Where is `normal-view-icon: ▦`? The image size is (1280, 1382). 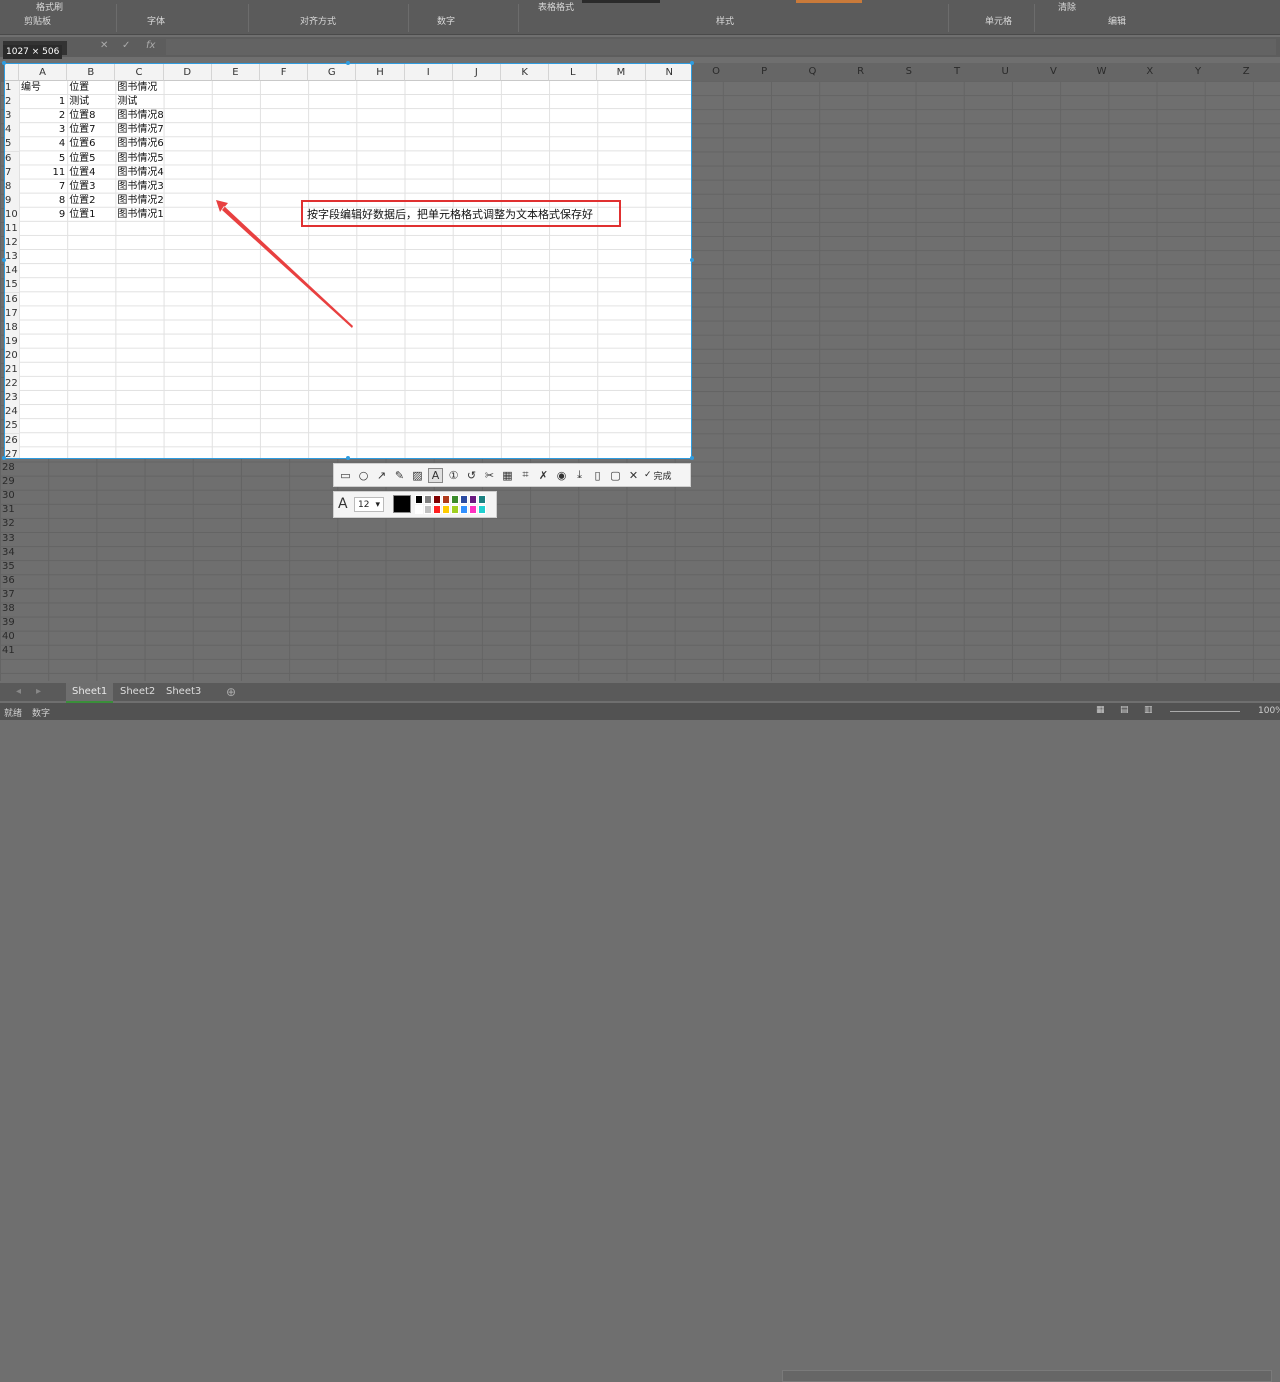 normal-view-icon: ▦ is located at coordinates (1100, 710).